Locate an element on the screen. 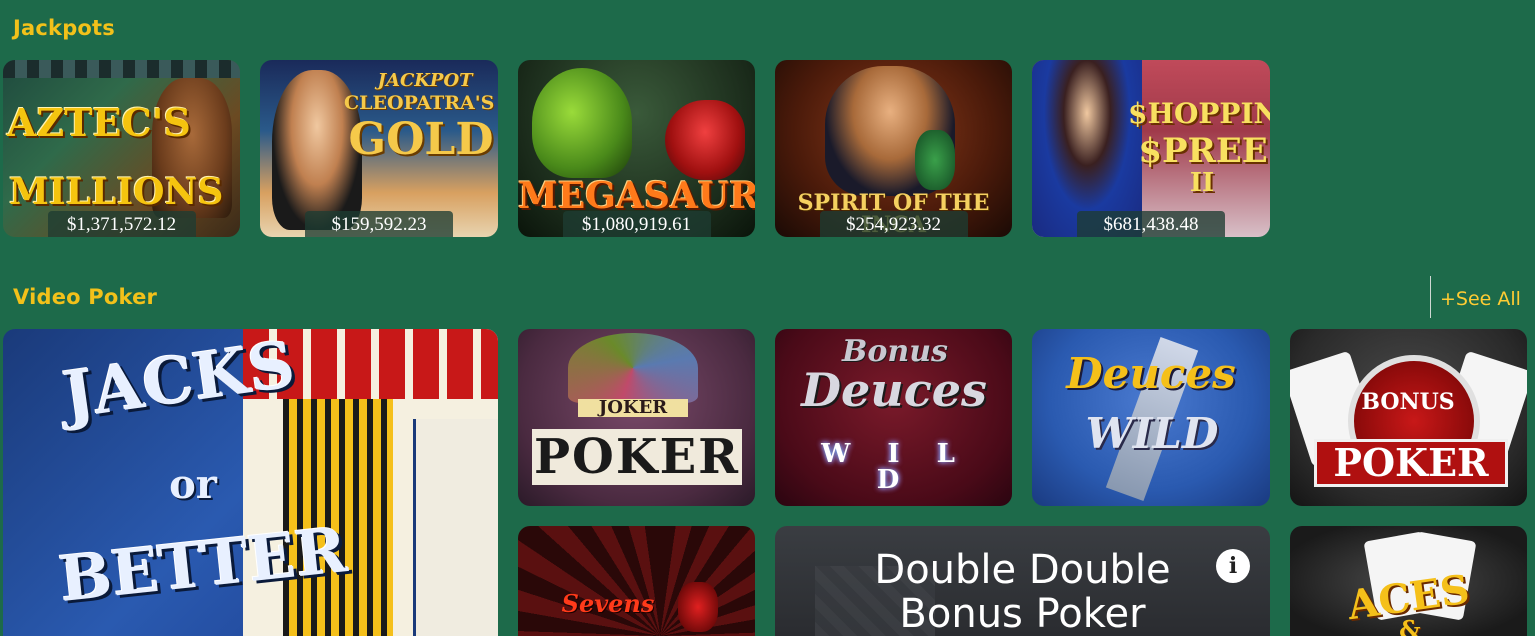 This screenshot has height=636, width=1535. aztec-pattern is located at coordinates (121, 69).